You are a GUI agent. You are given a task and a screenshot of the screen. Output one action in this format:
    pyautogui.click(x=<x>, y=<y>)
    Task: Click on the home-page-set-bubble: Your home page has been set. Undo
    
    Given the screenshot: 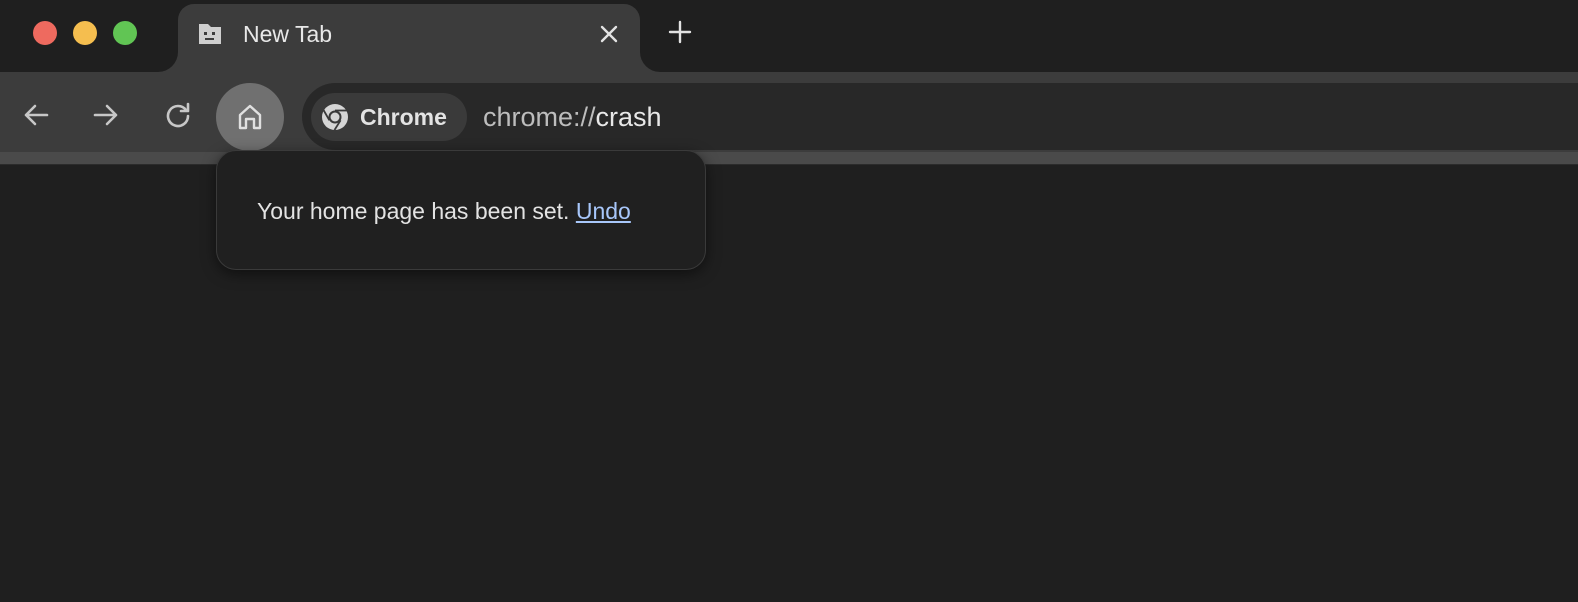 What is the action you would take?
    pyautogui.click(x=461, y=210)
    